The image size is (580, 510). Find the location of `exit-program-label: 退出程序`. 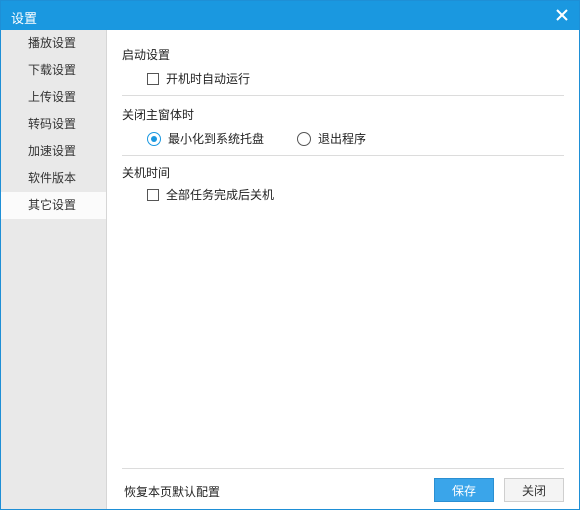

exit-program-label: 退出程序 is located at coordinates (342, 139).